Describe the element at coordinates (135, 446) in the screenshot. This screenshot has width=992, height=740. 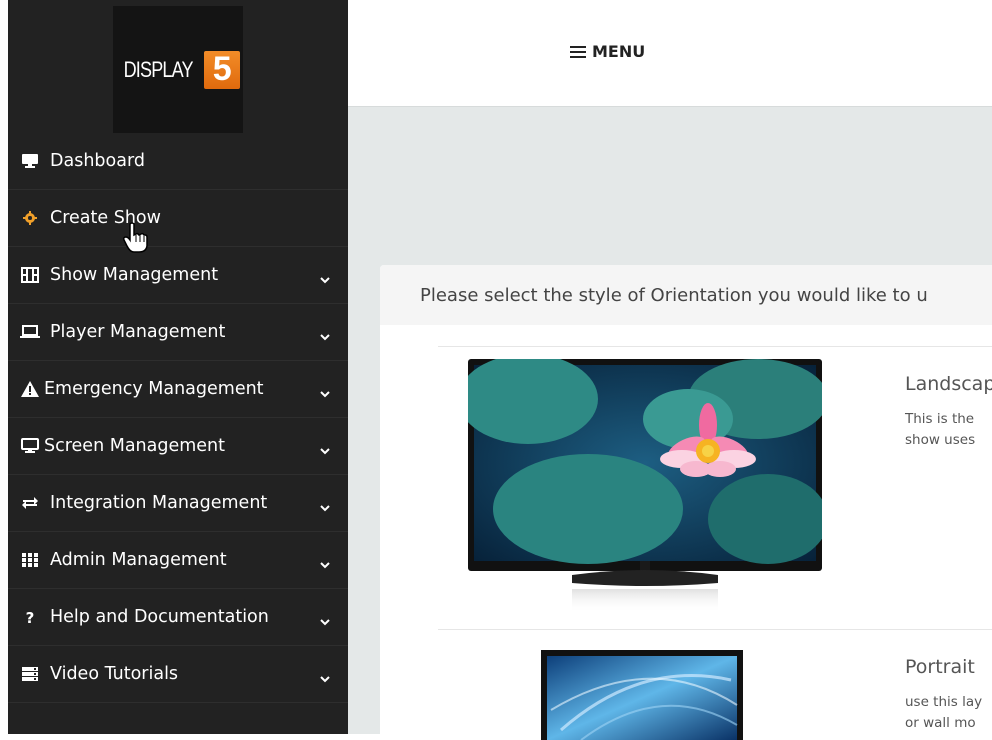
I see `sidebar-item-label: Screen Management` at that location.